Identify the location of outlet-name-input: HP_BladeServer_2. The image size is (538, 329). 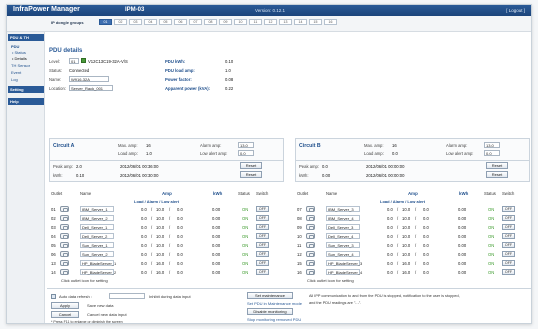
(98, 272).